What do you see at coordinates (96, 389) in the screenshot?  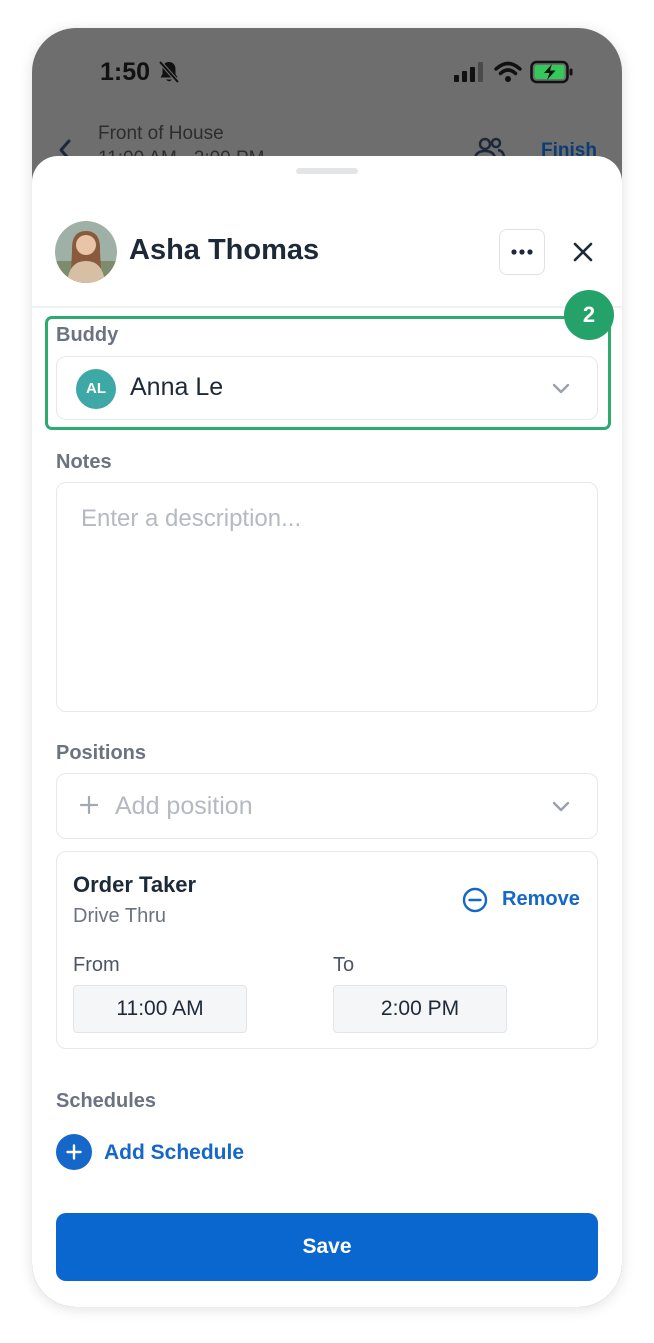 I see `buddy-avatar: AL` at bounding box center [96, 389].